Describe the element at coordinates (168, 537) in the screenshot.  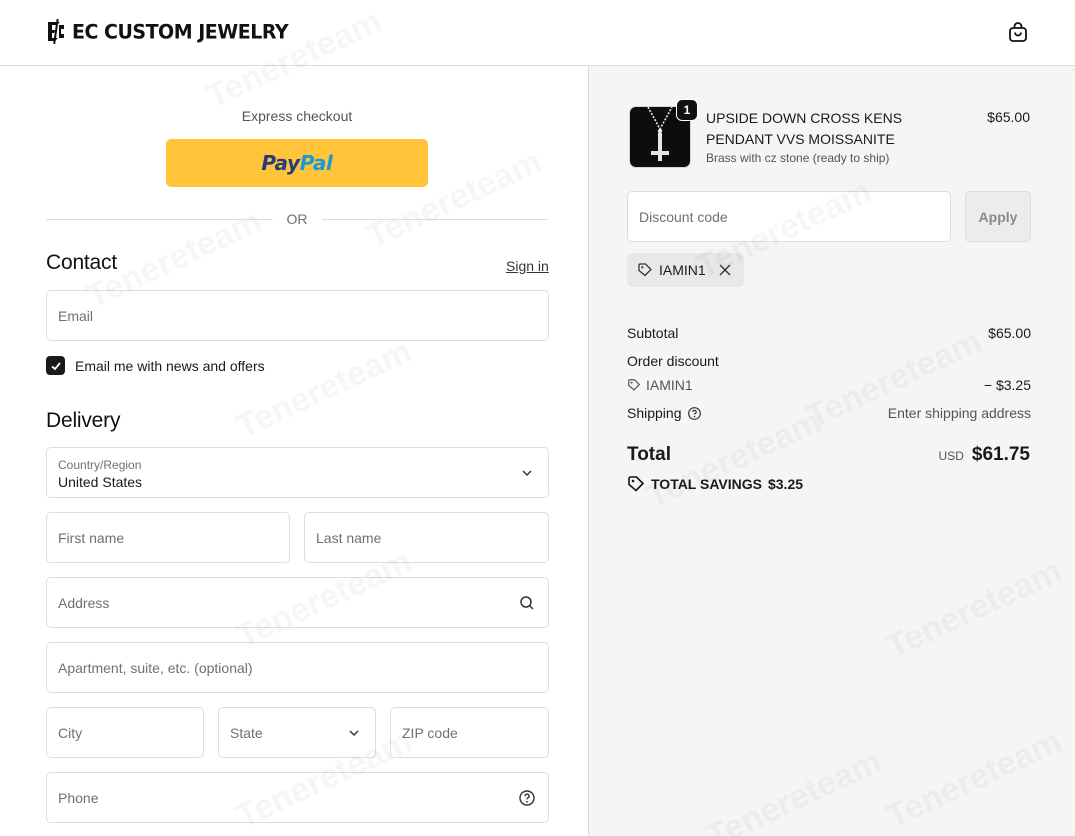
I see `first-name-field: First name` at that location.